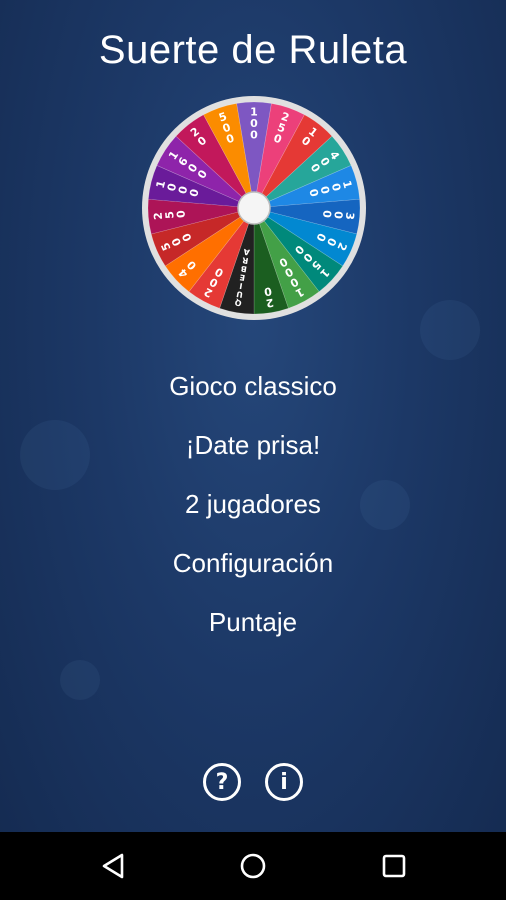 The width and height of the screenshot is (506, 900). I want to click on menu-two-players: 2 jugadores, so click(253, 507).